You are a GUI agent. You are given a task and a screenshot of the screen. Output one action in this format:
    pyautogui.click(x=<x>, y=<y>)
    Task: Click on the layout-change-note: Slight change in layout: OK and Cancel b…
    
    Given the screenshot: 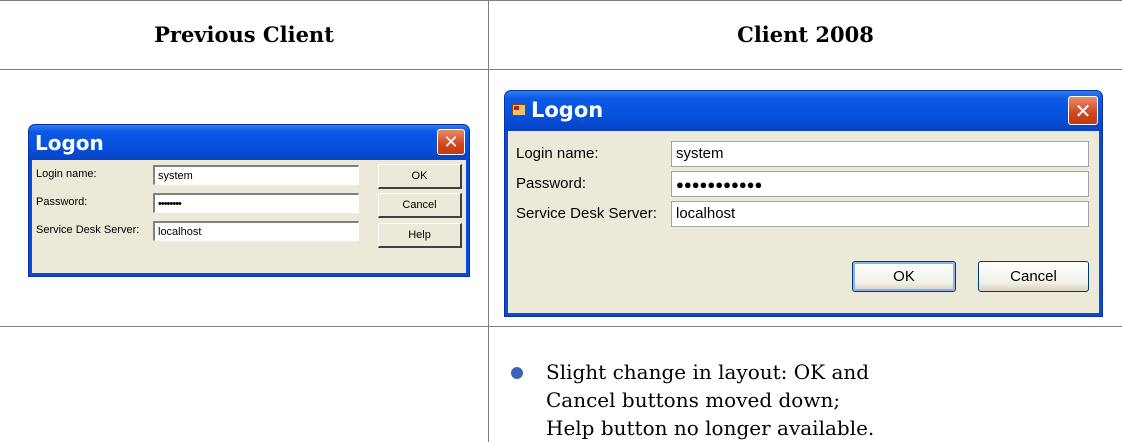 What is the action you would take?
    pyautogui.click(x=710, y=400)
    